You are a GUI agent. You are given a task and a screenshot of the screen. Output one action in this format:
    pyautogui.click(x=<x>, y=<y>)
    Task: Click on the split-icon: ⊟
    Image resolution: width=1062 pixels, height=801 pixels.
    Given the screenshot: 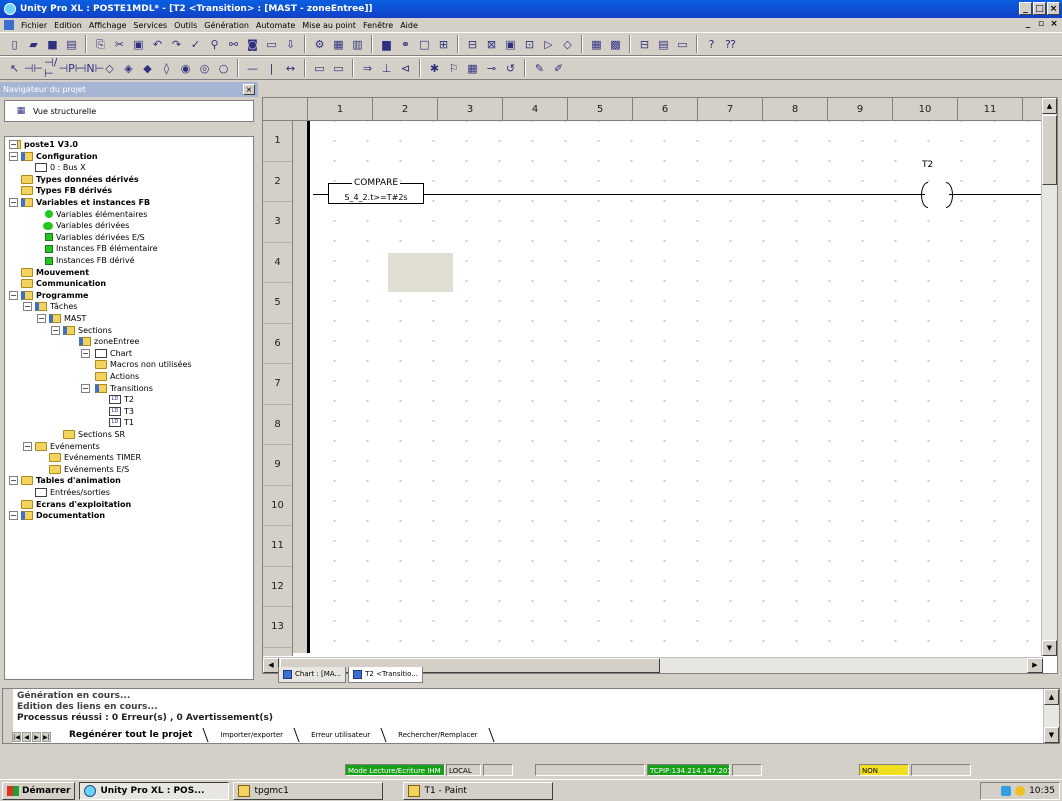 What is the action you would take?
    pyautogui.click(x=644, y=44)
    